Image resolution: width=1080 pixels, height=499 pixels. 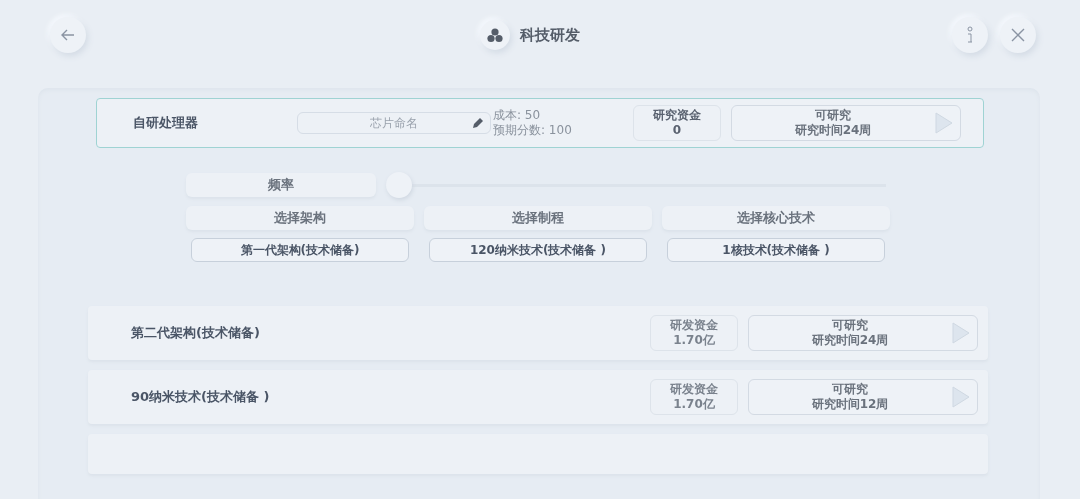 I want to click on fund-value: 0, so click(x=677, y=130).